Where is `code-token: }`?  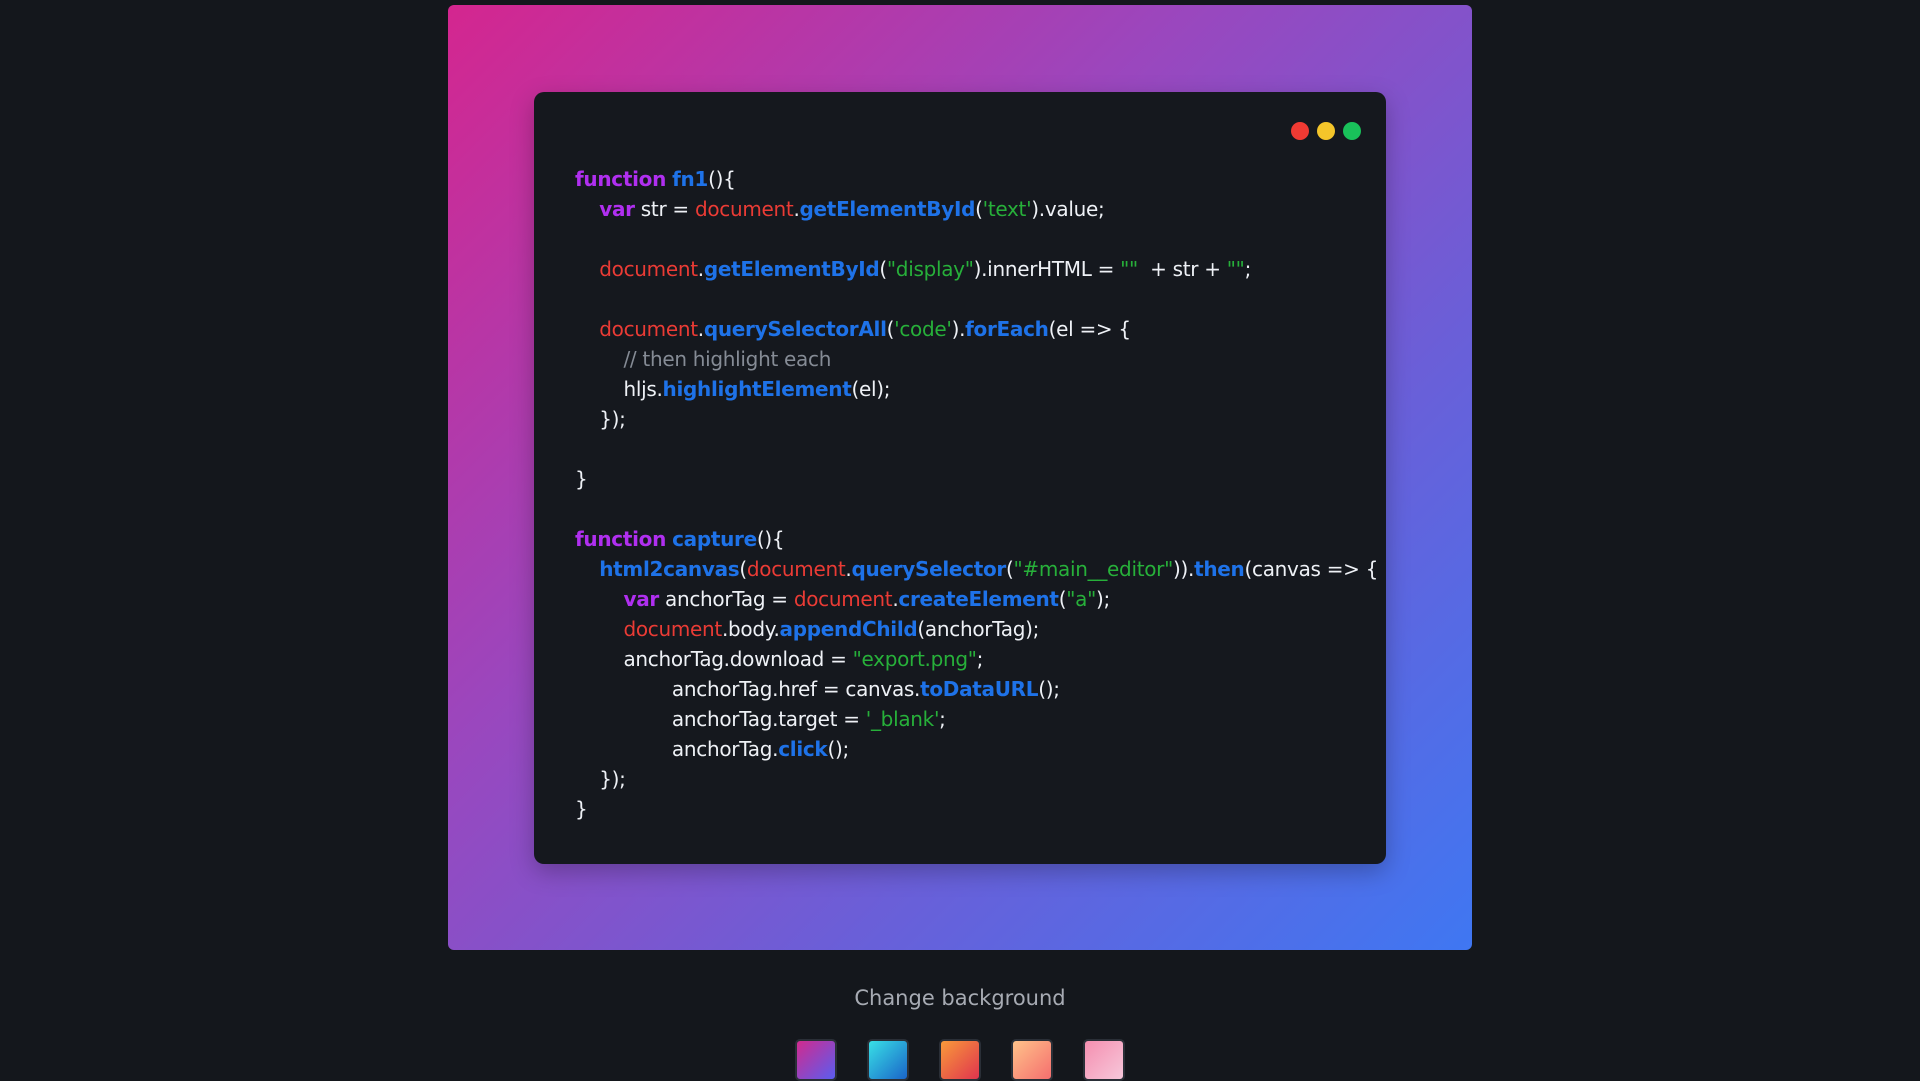 code-token: } is located at coordinates (581, 809).